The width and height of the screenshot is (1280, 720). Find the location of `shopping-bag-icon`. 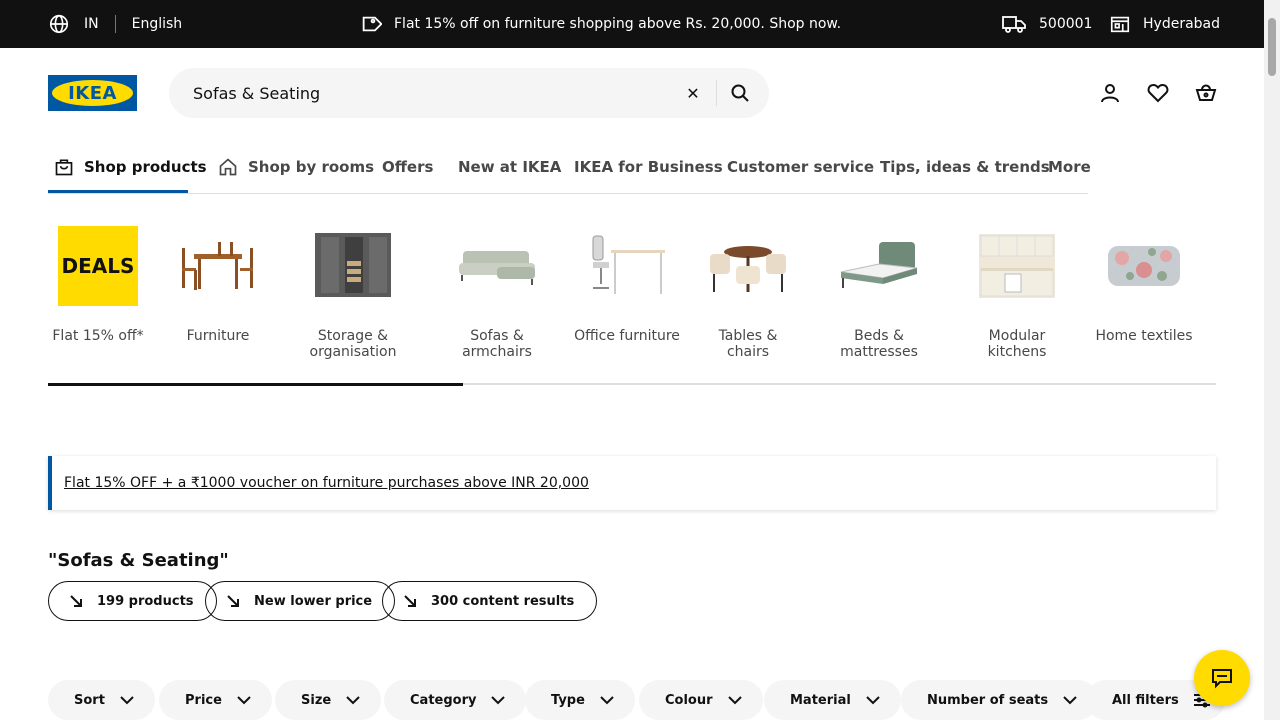

shopping-bag-icon is located at coordinates (64, 167).